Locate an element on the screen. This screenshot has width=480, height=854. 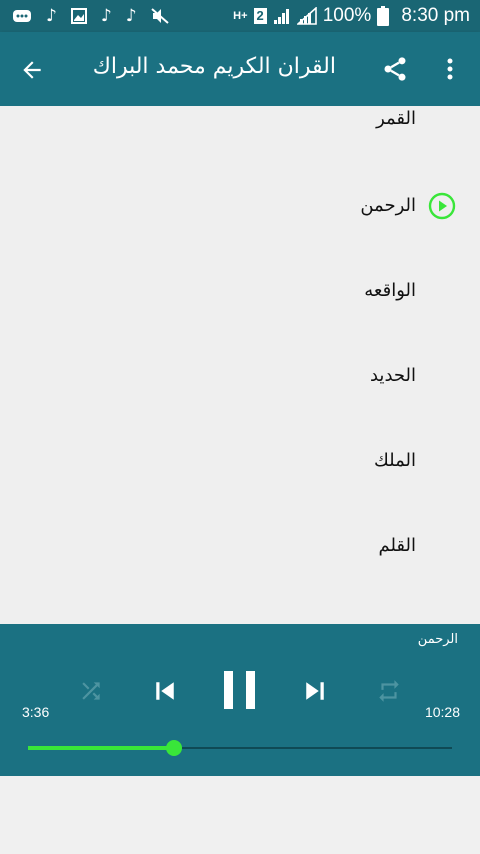
notification-icons: ♪ ♪ ♪ is located at coordinates (84, 15).